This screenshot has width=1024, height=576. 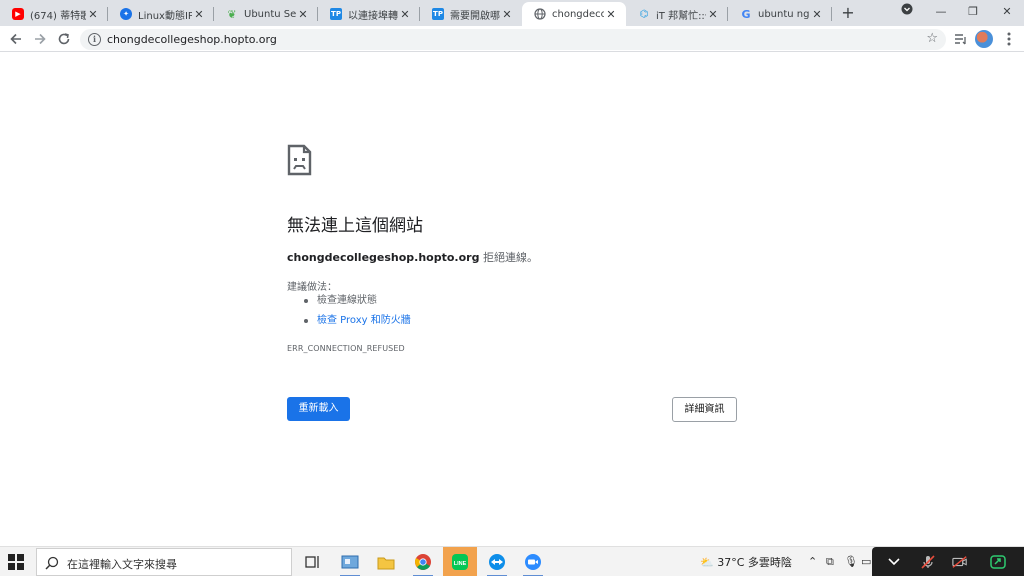 What do you see at coordinates (533, 561) in the screenshot?
I see `zoom-app-icon` at bounding box center [533, 561].